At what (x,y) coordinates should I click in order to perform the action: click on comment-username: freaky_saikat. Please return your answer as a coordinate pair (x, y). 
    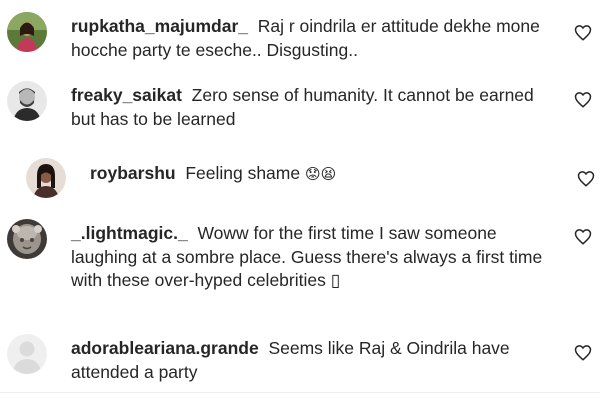
    Looking at the image, I should click on (126, 95).